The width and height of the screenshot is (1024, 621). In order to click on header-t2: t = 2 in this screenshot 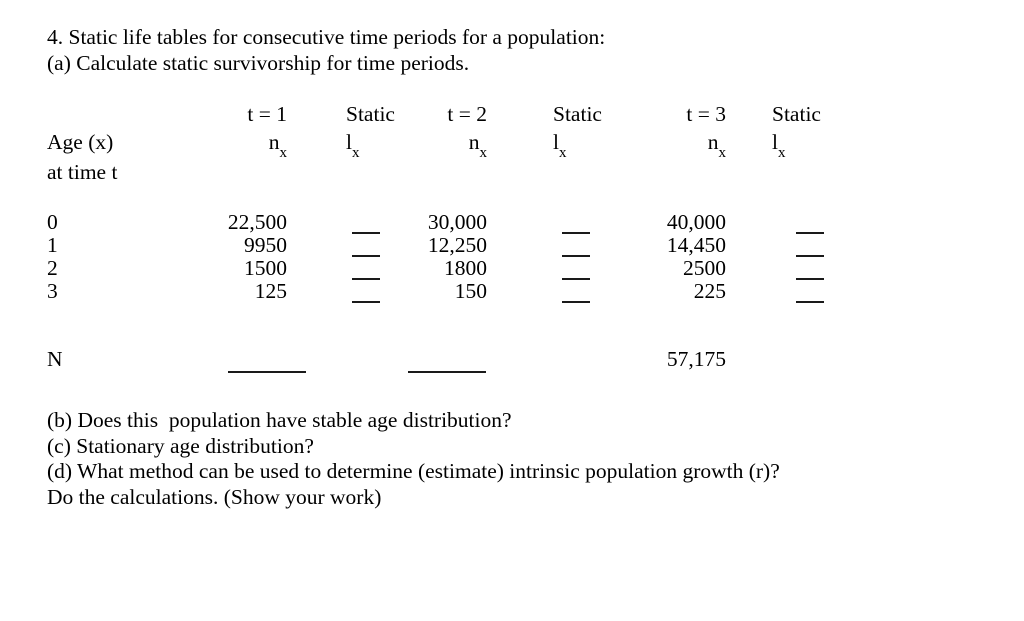, I will do `click(467, 114)`.